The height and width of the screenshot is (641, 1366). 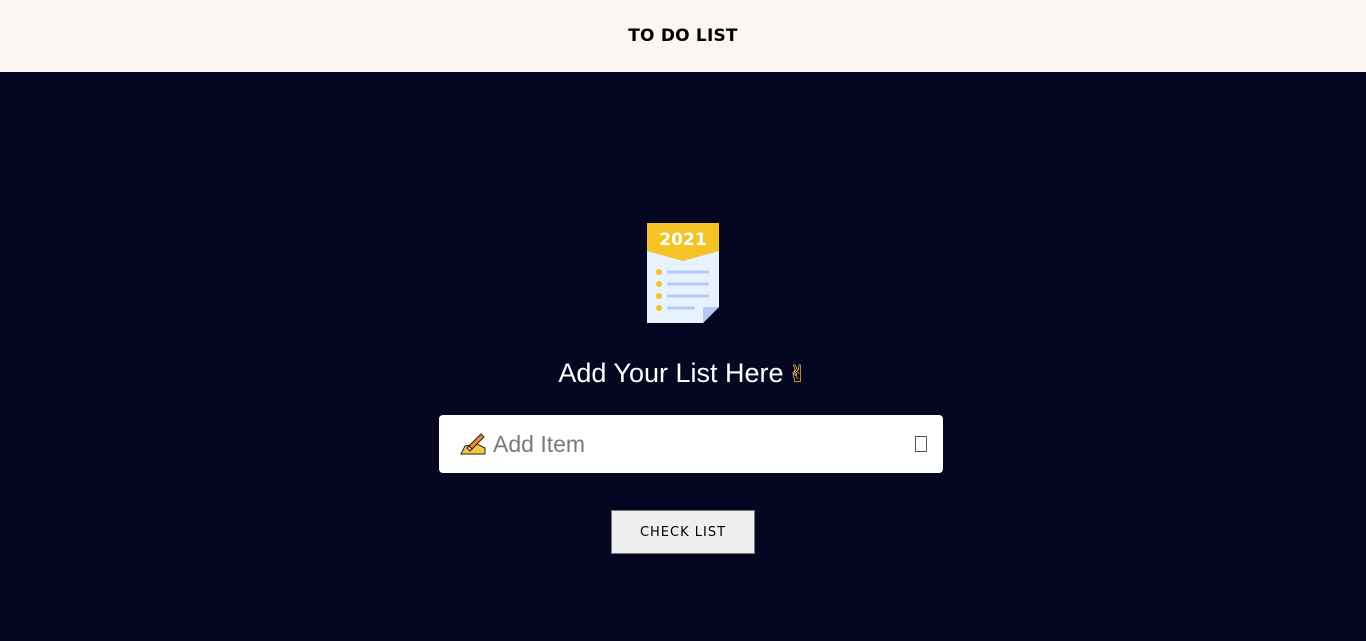 What do you see at coordinates (682, 240) in the screenshot?
I see `logo-year: 2021` at bounding box center [682, 240].